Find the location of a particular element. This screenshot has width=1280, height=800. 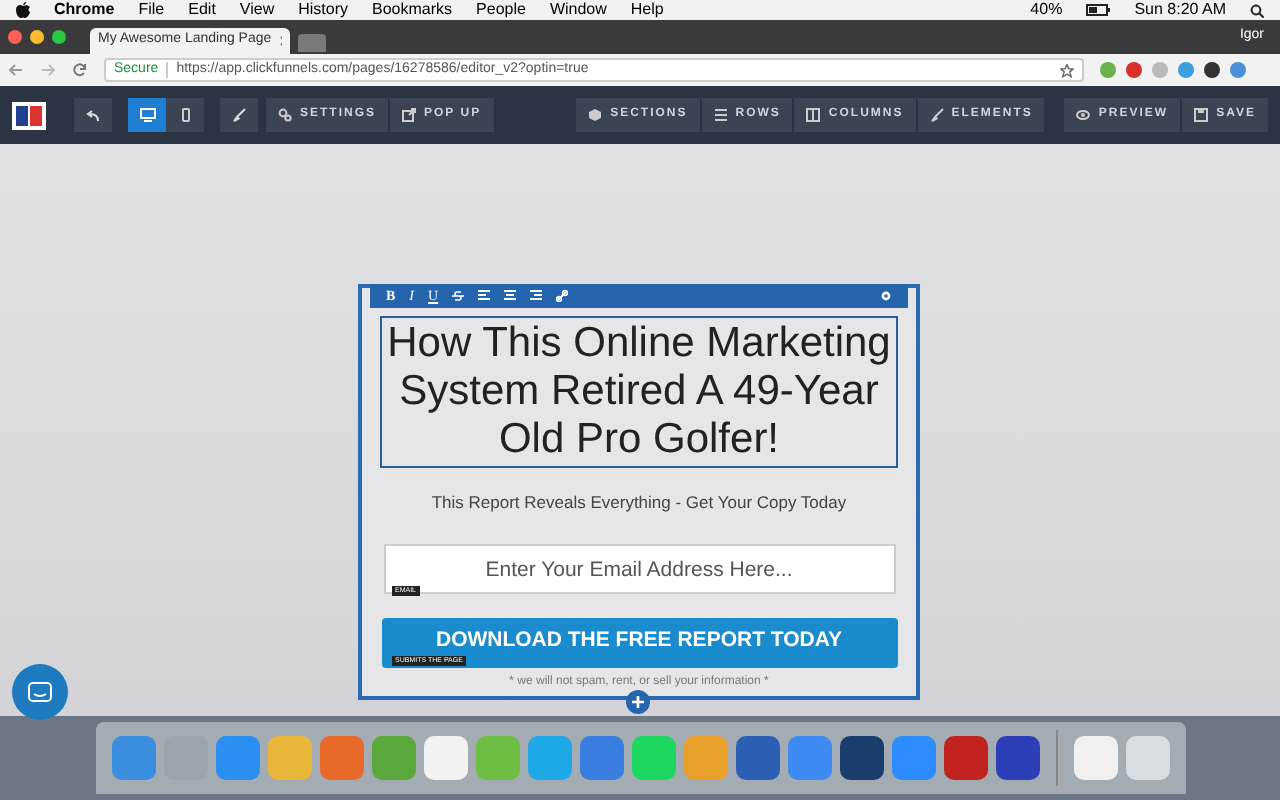

columns-icon is located at coordinates (813, 115).